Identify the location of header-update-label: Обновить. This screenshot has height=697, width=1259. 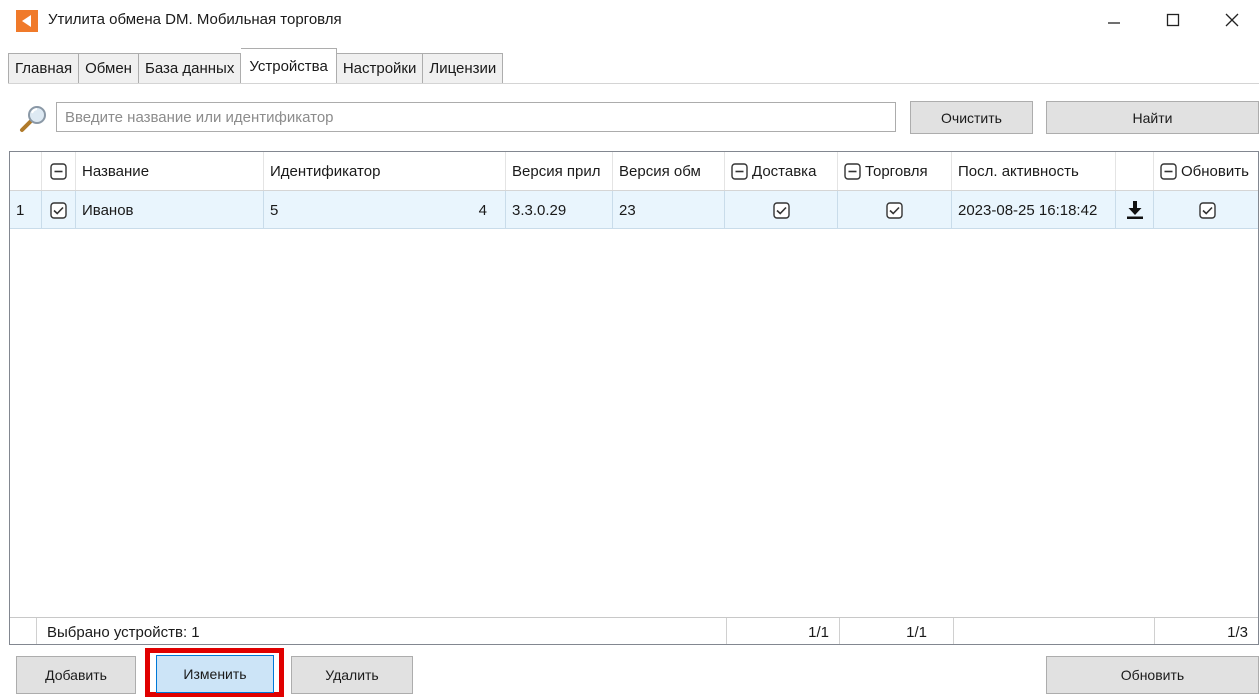
(1215, 171).